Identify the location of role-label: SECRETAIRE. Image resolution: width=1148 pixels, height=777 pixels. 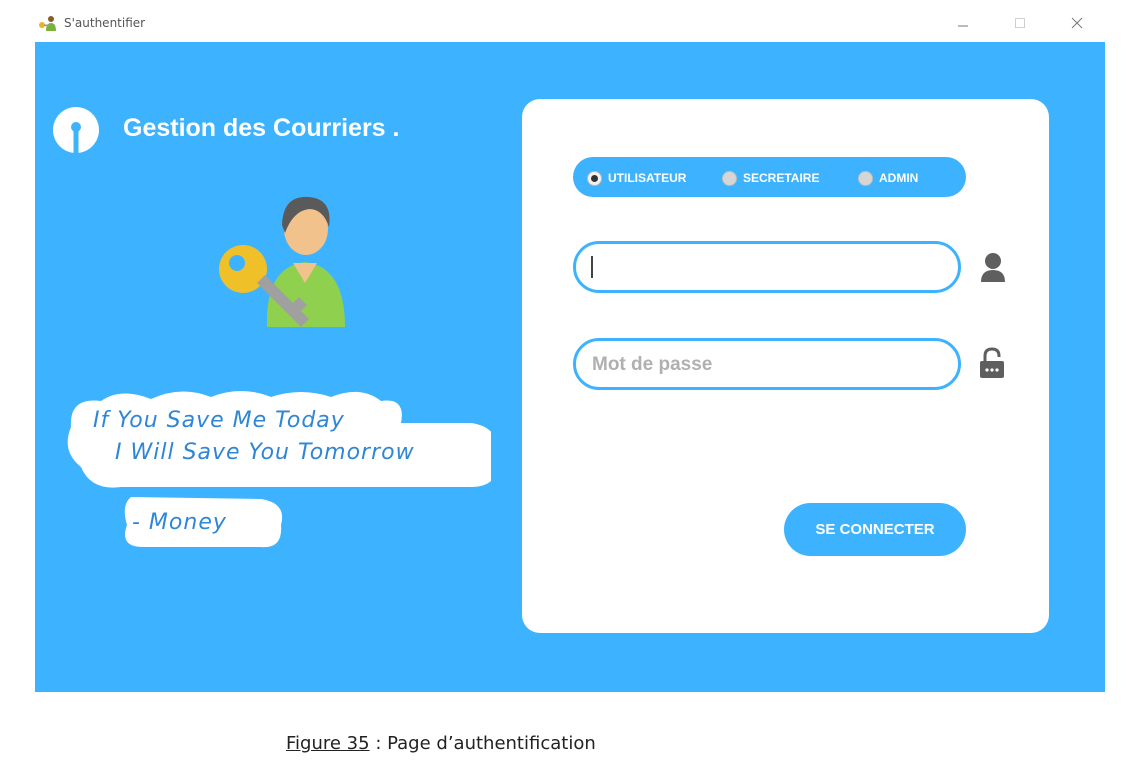
(781, 178).